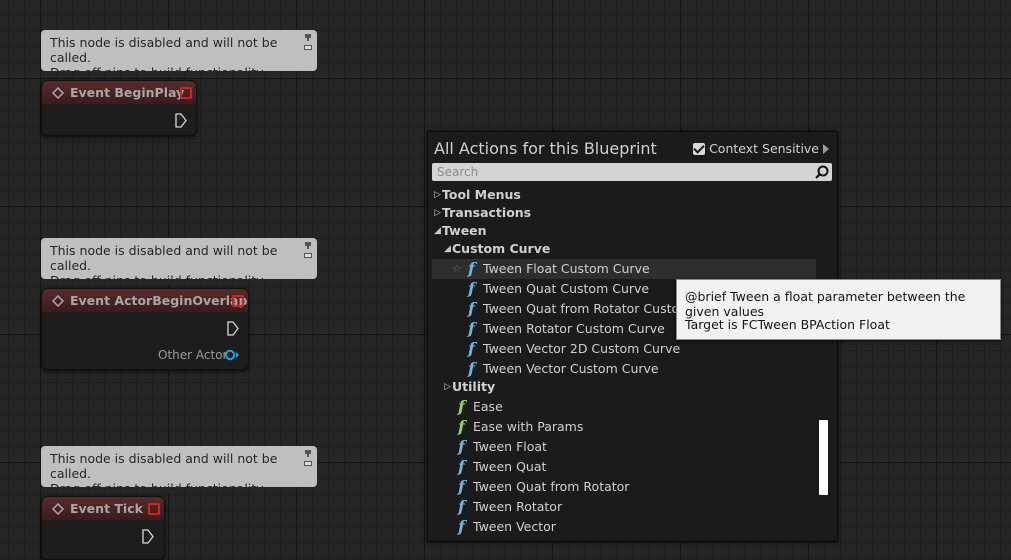  Describe the element at coordinates (574, 328) in the screenshot. I see `row-label: Tween Rotator Custom Curve` at that location.